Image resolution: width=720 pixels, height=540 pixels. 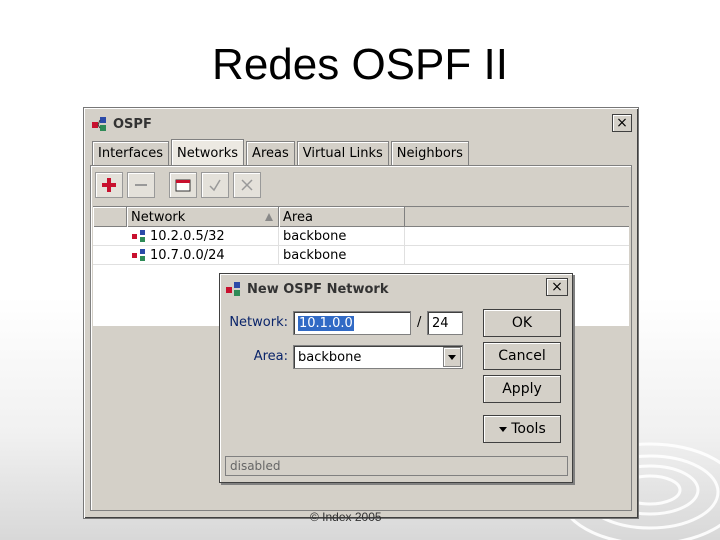 What do you see at coordinates (258, 322) in the screenshot?
I see `network-label: Network:` at bounding box center [258, 322].